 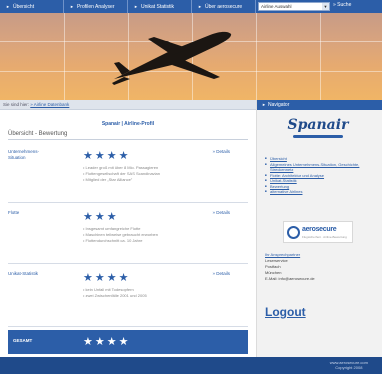 I want to click on row-label: Flotte, so click(x=14, y=212).